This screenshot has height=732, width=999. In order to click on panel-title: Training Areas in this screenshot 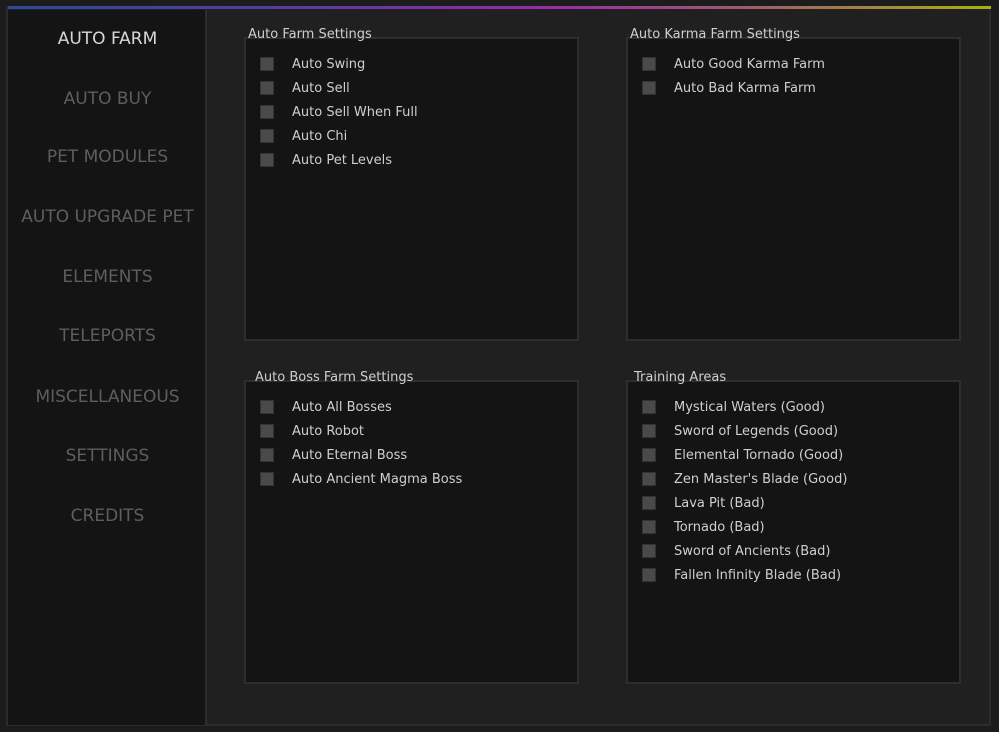, I will do `click(680, 377)`.